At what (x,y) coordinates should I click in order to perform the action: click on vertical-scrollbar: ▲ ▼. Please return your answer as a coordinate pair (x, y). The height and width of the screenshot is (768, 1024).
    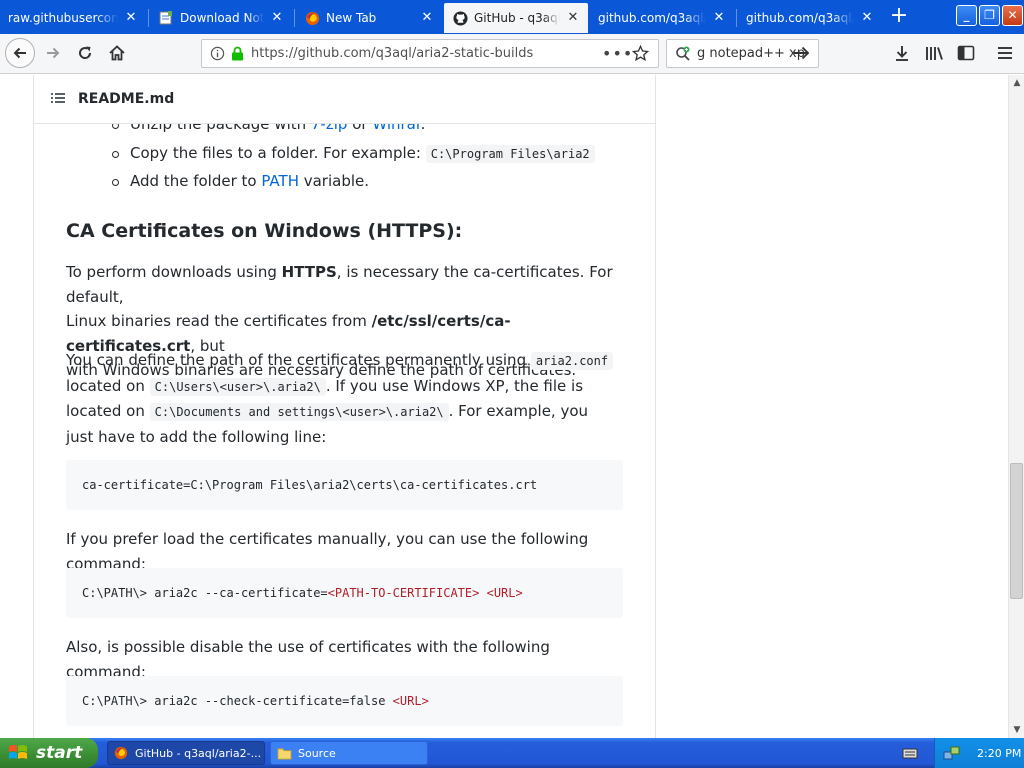
    Looking at the image, I should click on (1016, 406).